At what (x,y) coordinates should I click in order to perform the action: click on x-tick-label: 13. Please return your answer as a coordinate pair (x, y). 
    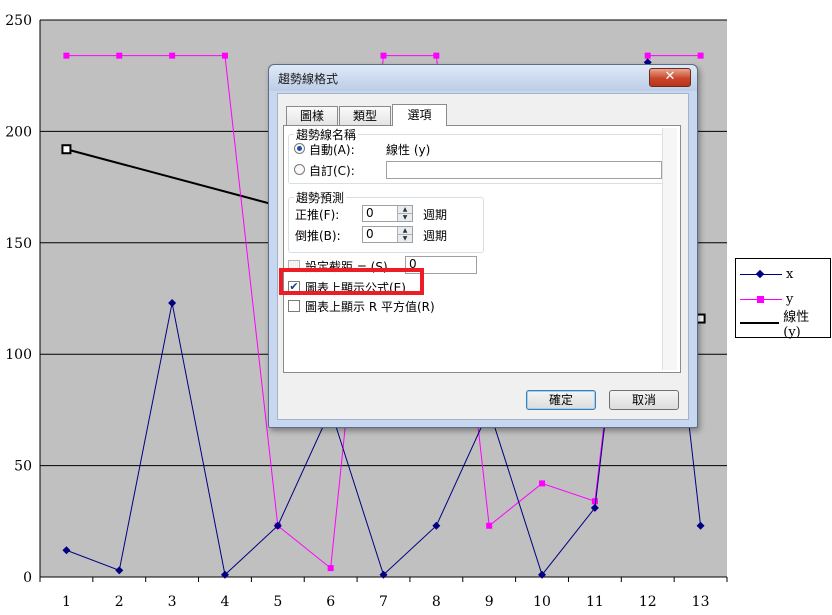
    Looking at the image, I should click on (701, 602).